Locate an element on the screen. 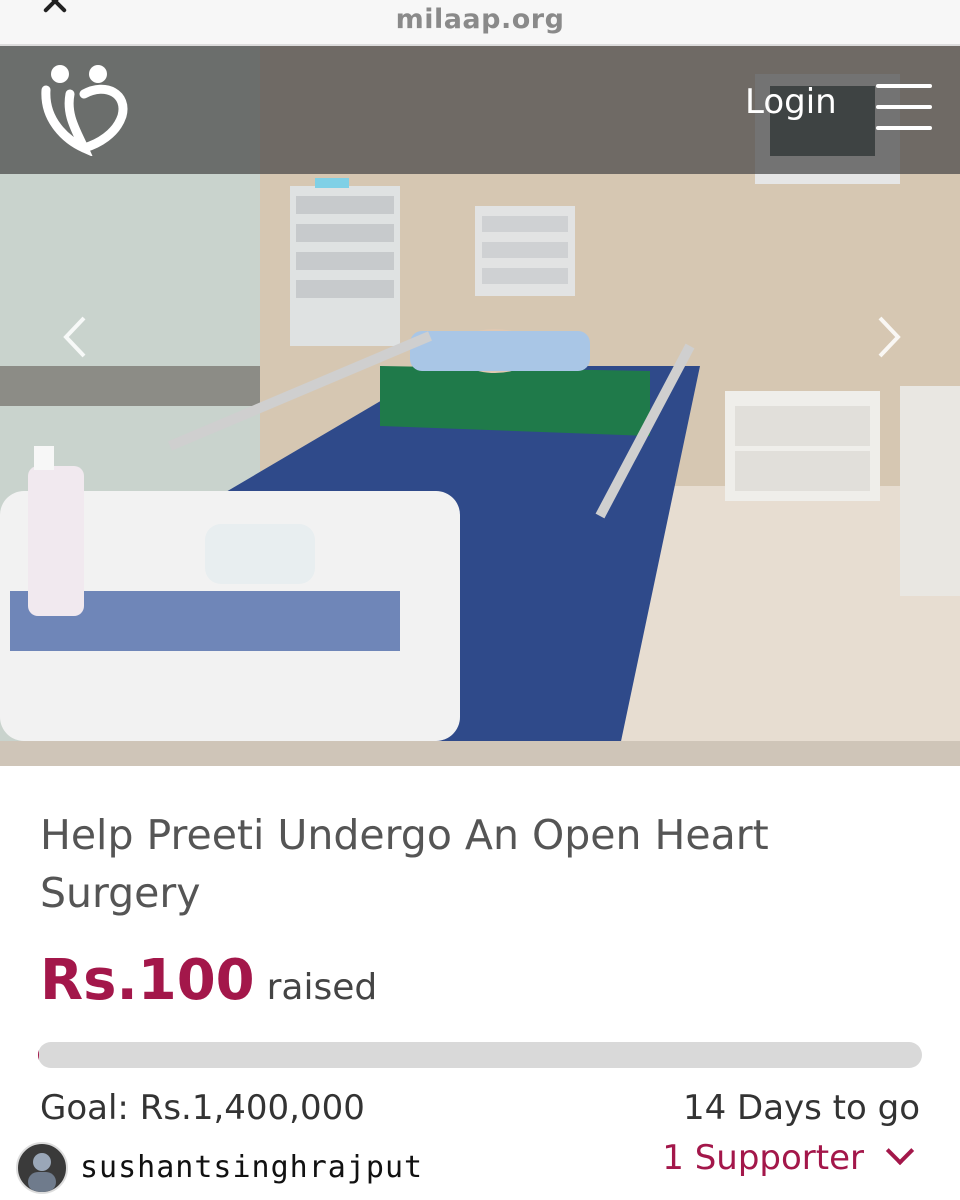  funding-progress-bar is located at coordinates (480, 1055).